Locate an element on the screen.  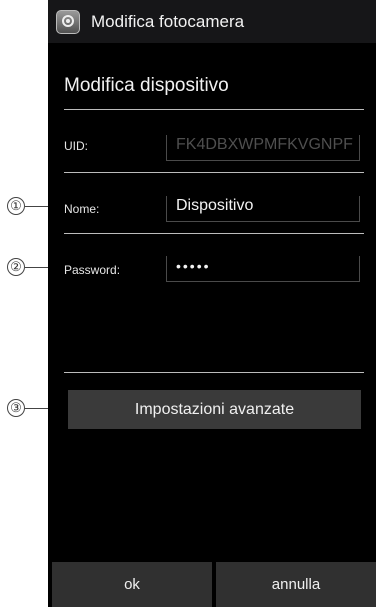
ok-button: ok is located at coordinates (132, 584).